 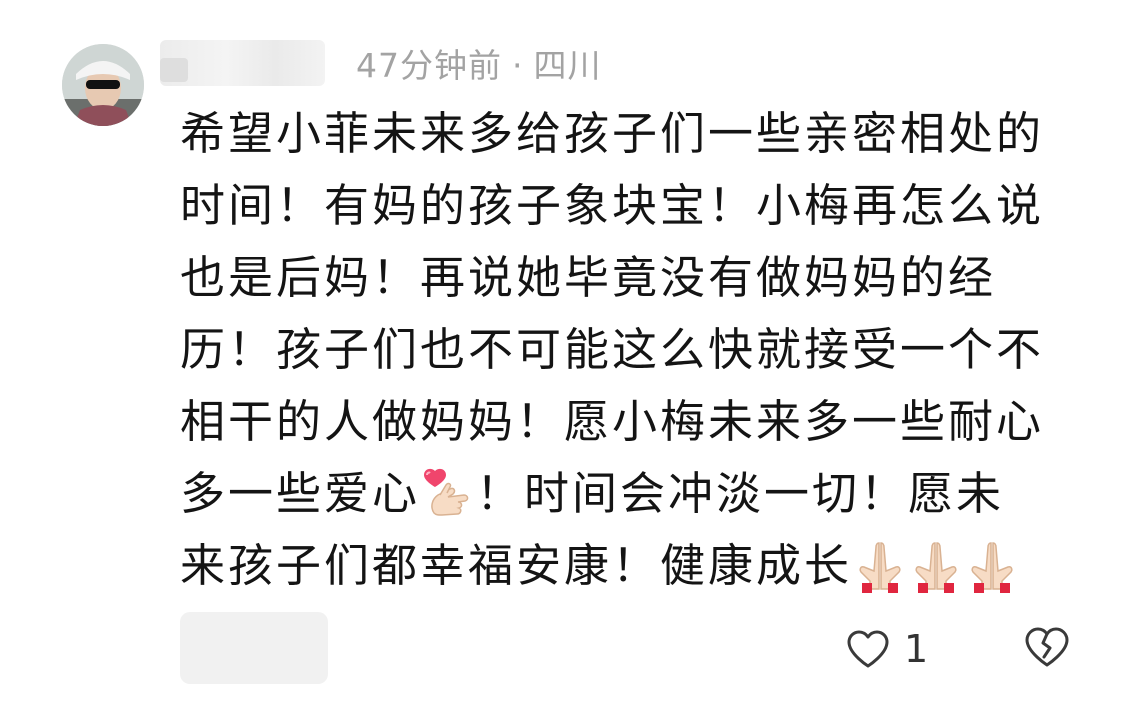 I want to click on comment-line-with-emoji: 多一些爱心 ！时间会冲淡一切！愿未, so click(x=630, y=494).